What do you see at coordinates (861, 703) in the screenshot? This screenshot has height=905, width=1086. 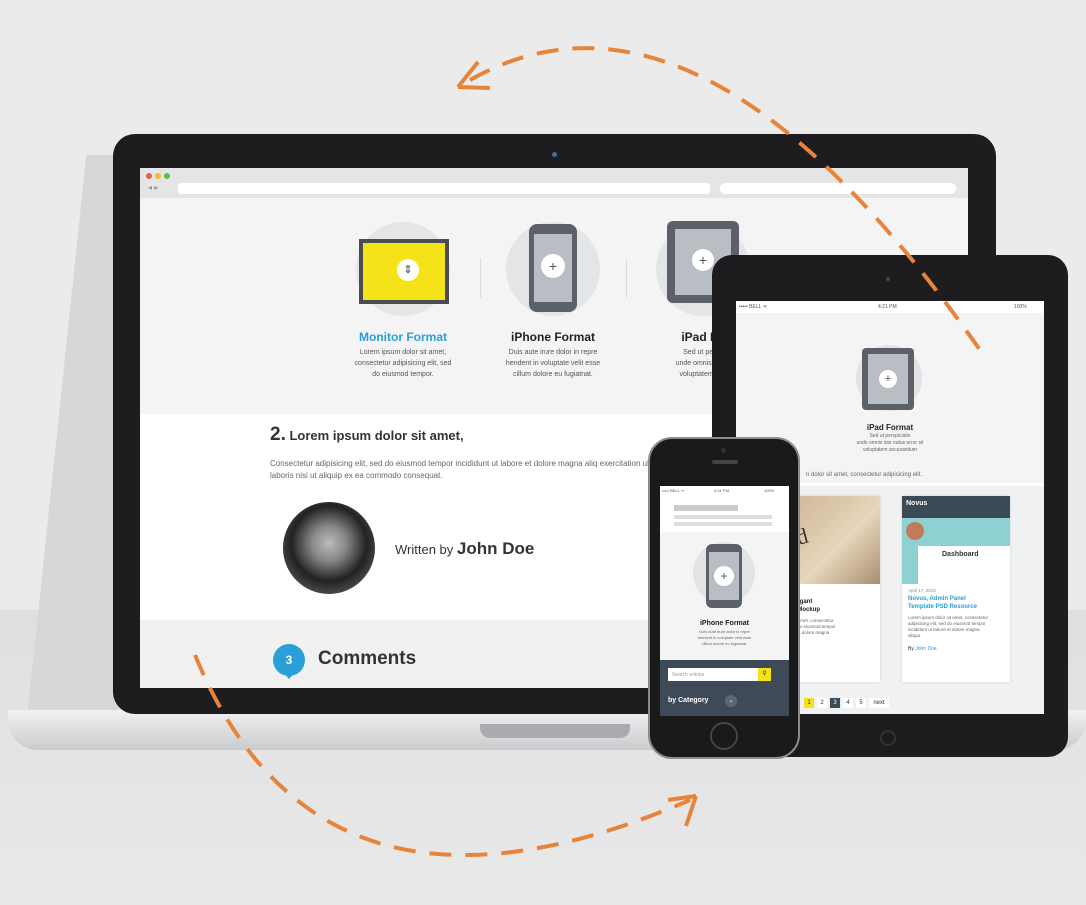 I see `page-5-button: 5` at bounding box center [861, 703].